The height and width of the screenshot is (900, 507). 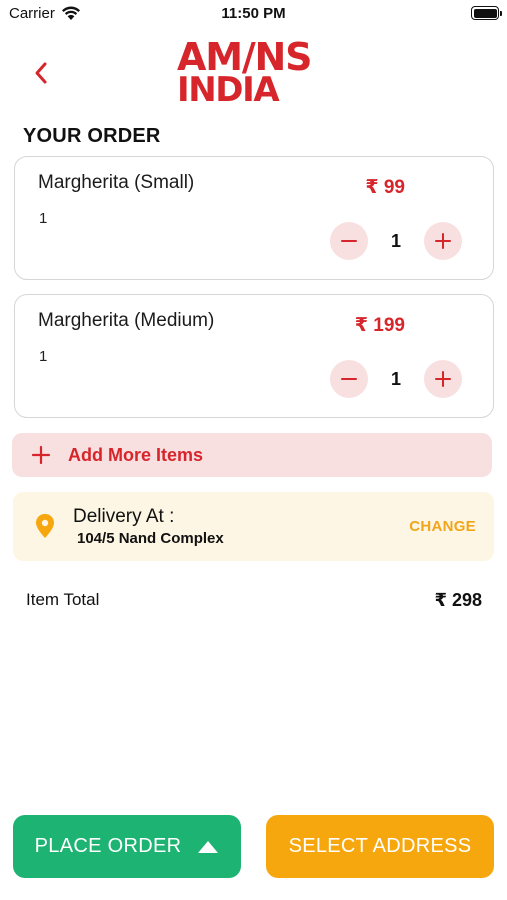 I want to click on status-time: 11:50 PM, so click(x=253, y=13).